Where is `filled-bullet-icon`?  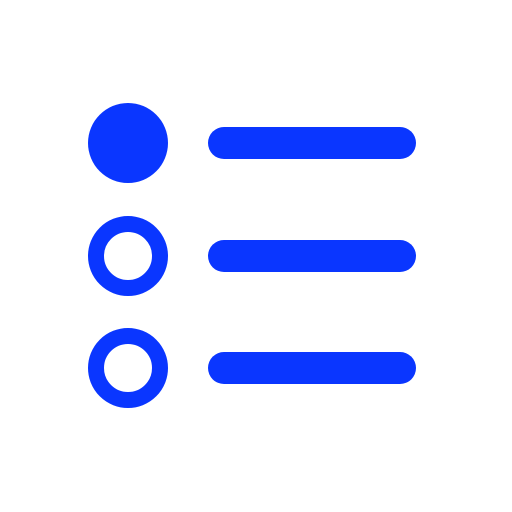
filled-bullet-icon is located at coordinates (128, 143).